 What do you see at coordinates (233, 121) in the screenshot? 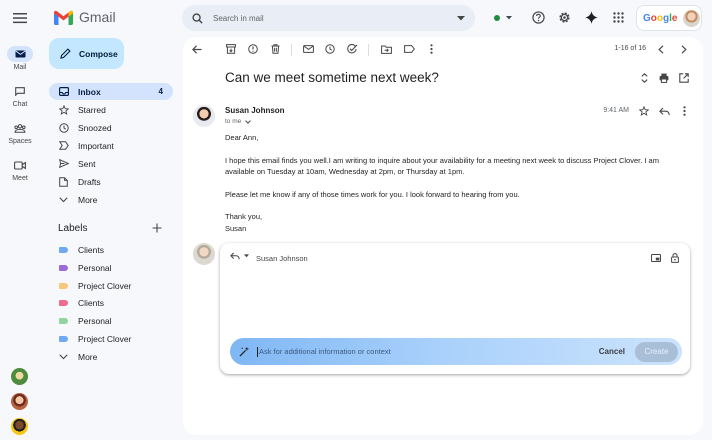
I see `recipient-text: to me` at bounding box center [233, 121].